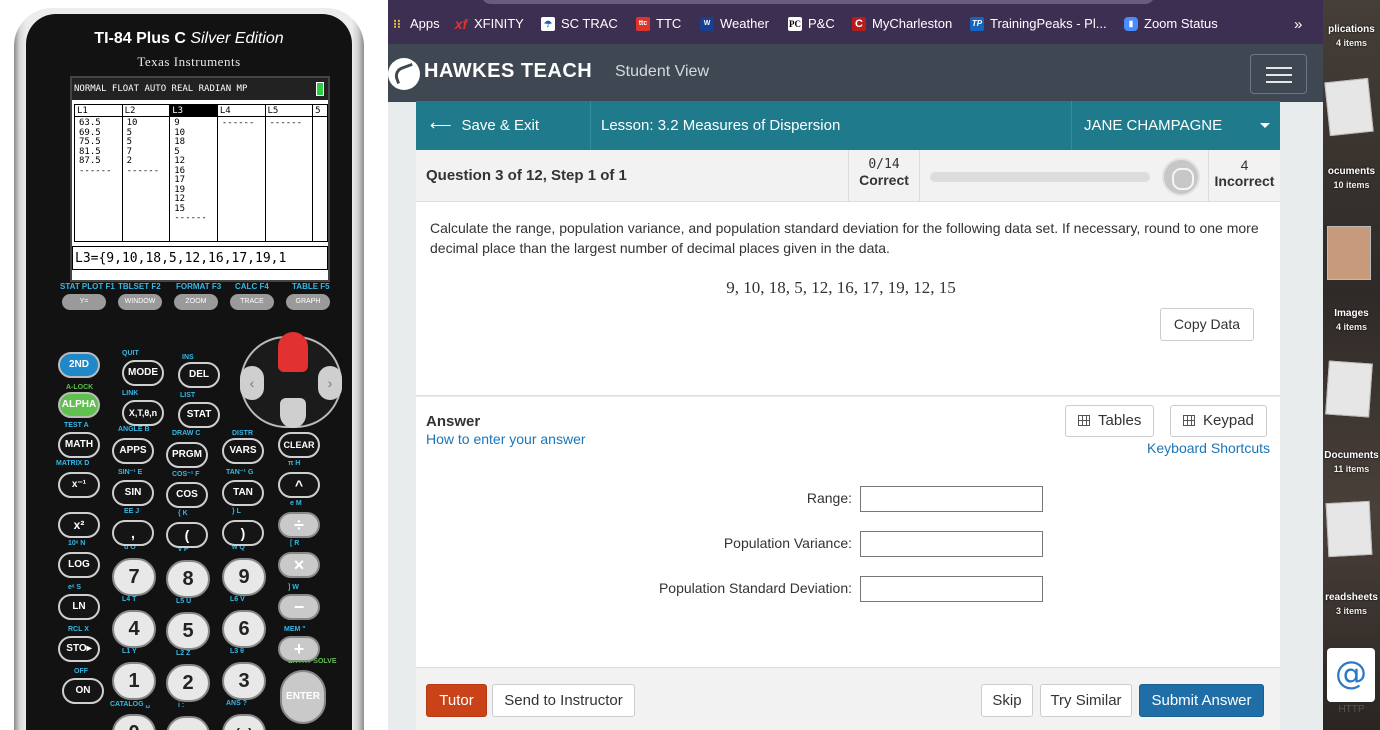  I want to click on keyboard-shortcuts-link: Keyboard Shortcuts, so click(1208, 448).